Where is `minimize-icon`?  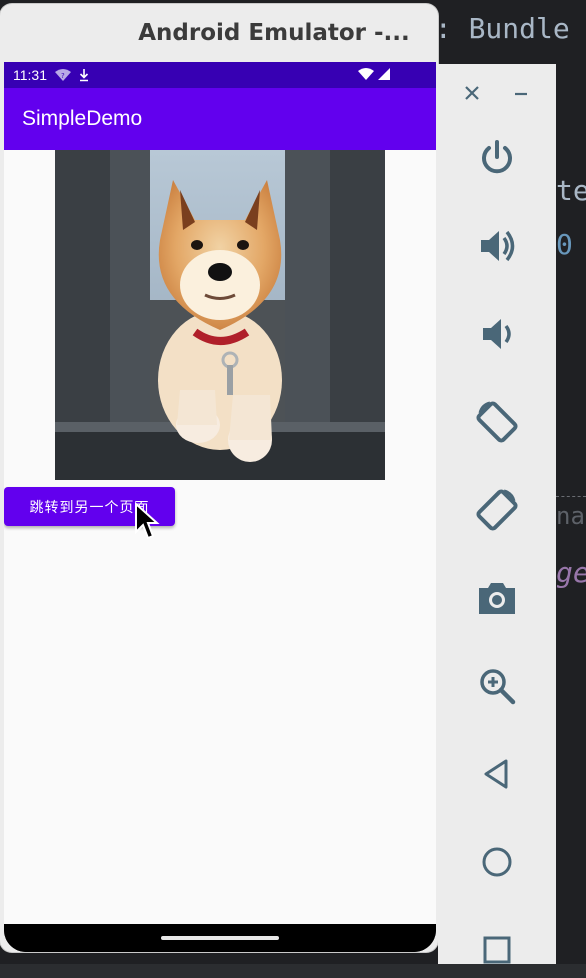 minimize-icon is located at coordinates (521, 93).